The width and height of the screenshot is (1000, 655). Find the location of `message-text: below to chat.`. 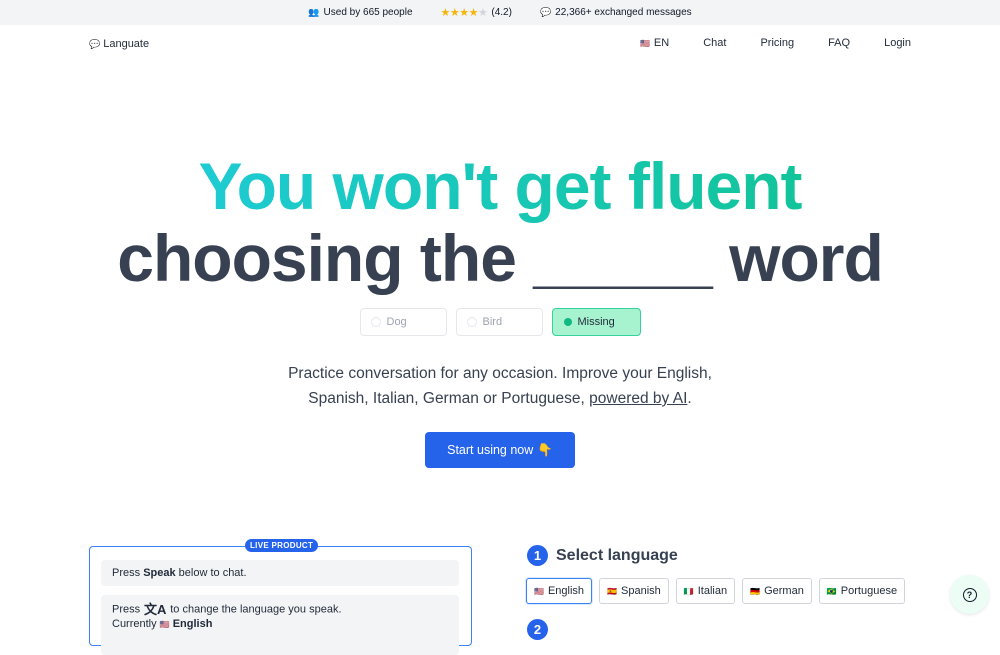

message-text: below to chat. is located at coordinates (211, 573).